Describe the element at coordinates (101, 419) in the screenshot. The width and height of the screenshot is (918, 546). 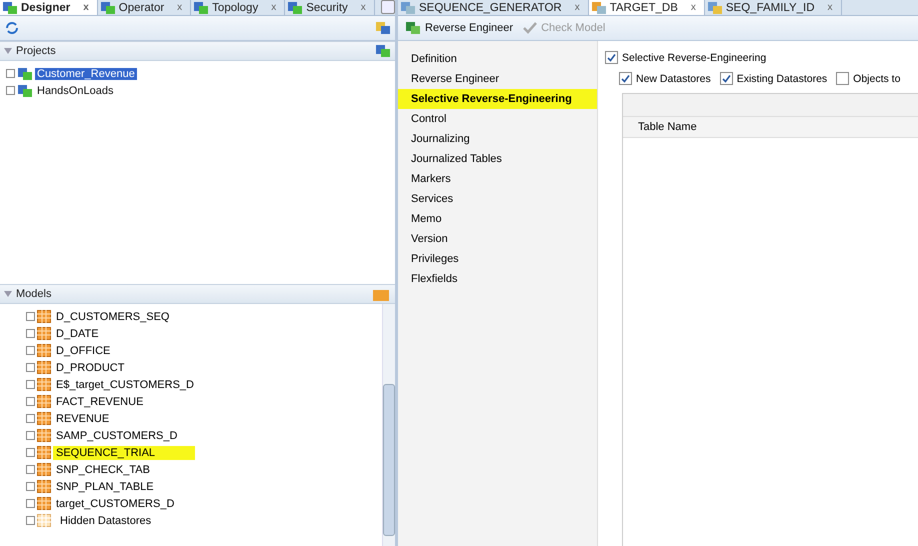
I see `tree-item: REVENUE` at that location.